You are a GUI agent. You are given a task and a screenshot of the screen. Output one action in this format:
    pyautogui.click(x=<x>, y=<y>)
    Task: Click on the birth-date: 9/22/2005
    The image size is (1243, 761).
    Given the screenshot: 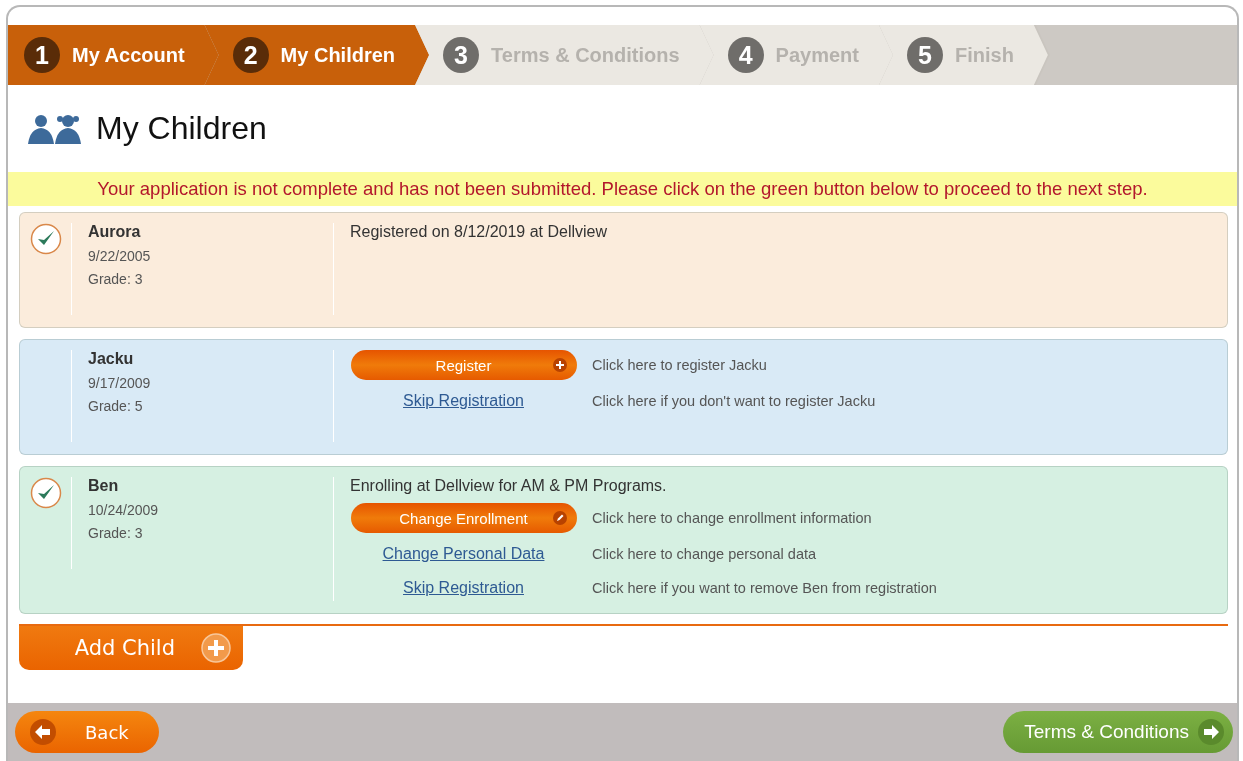 What is the action you would take?
    pyautogui.click(x=120, y=256)
    